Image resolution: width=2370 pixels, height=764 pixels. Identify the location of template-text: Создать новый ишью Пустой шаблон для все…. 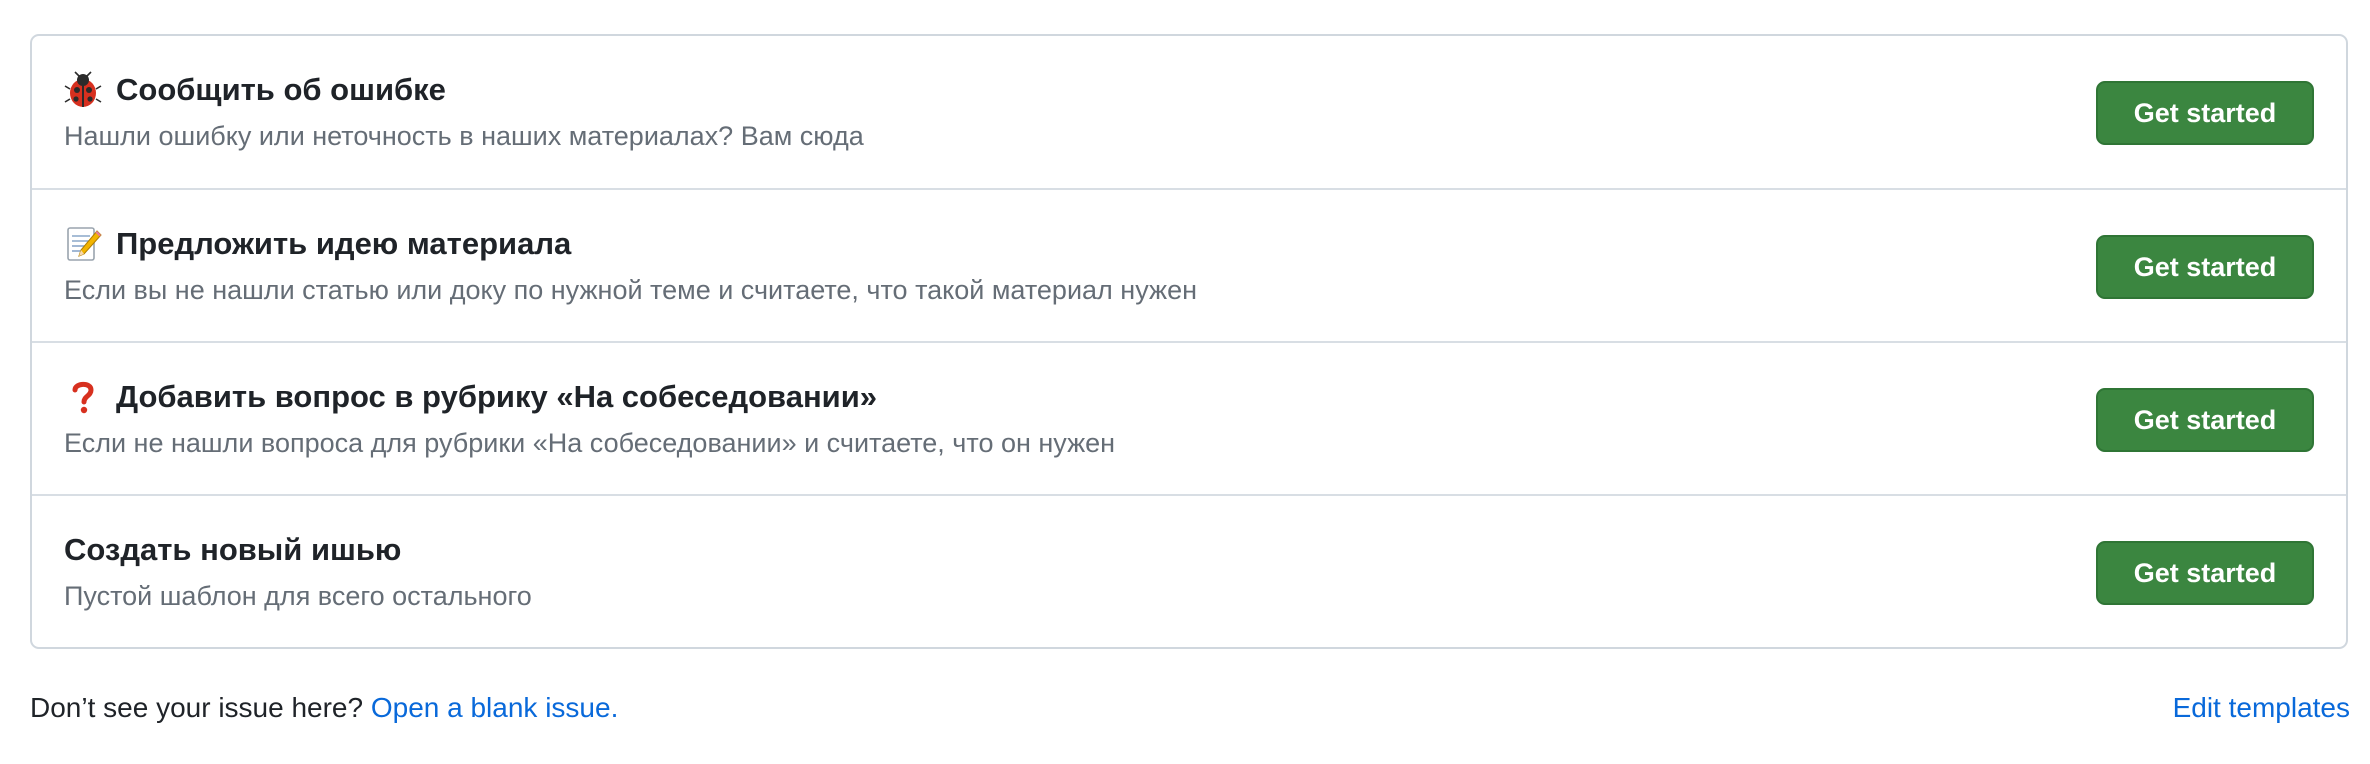
(298, 572).